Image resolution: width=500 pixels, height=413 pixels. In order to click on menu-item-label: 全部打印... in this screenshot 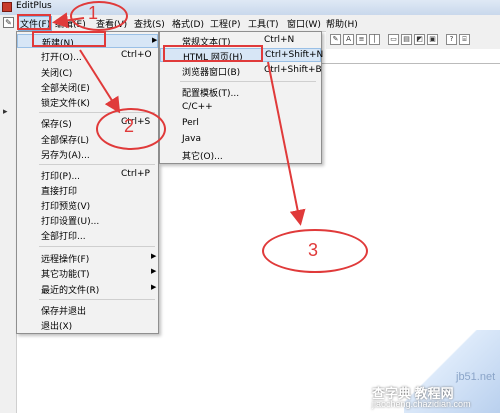, I will do `click(63, 237)`.